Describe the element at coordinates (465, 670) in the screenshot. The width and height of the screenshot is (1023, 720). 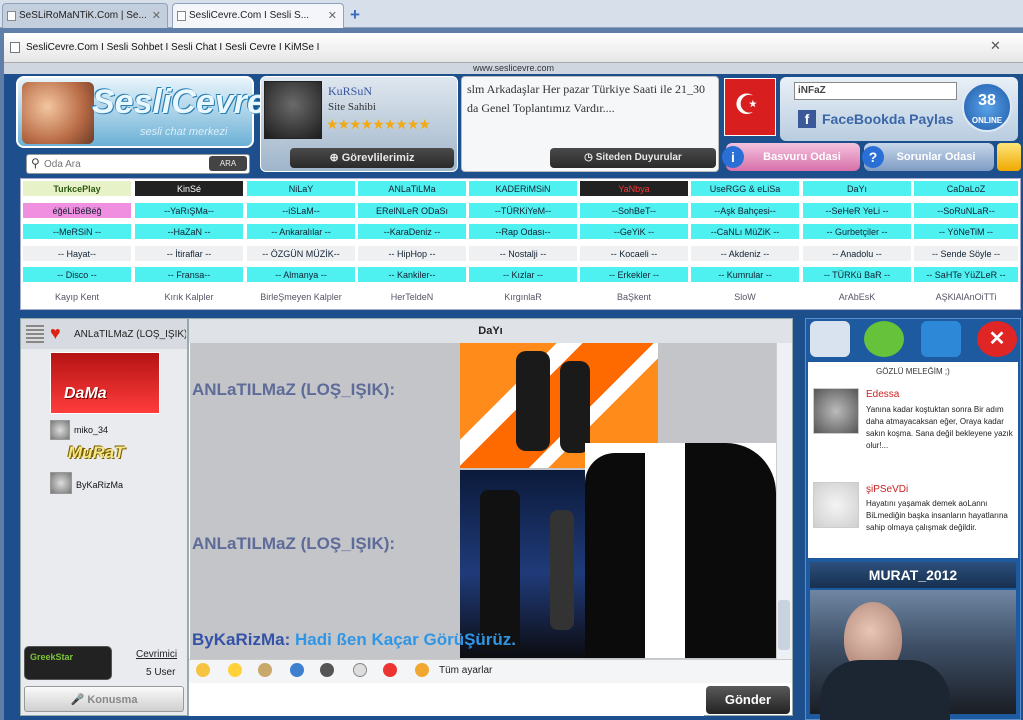
I see `all-settings-link: Tüm ayarlar` at that location.